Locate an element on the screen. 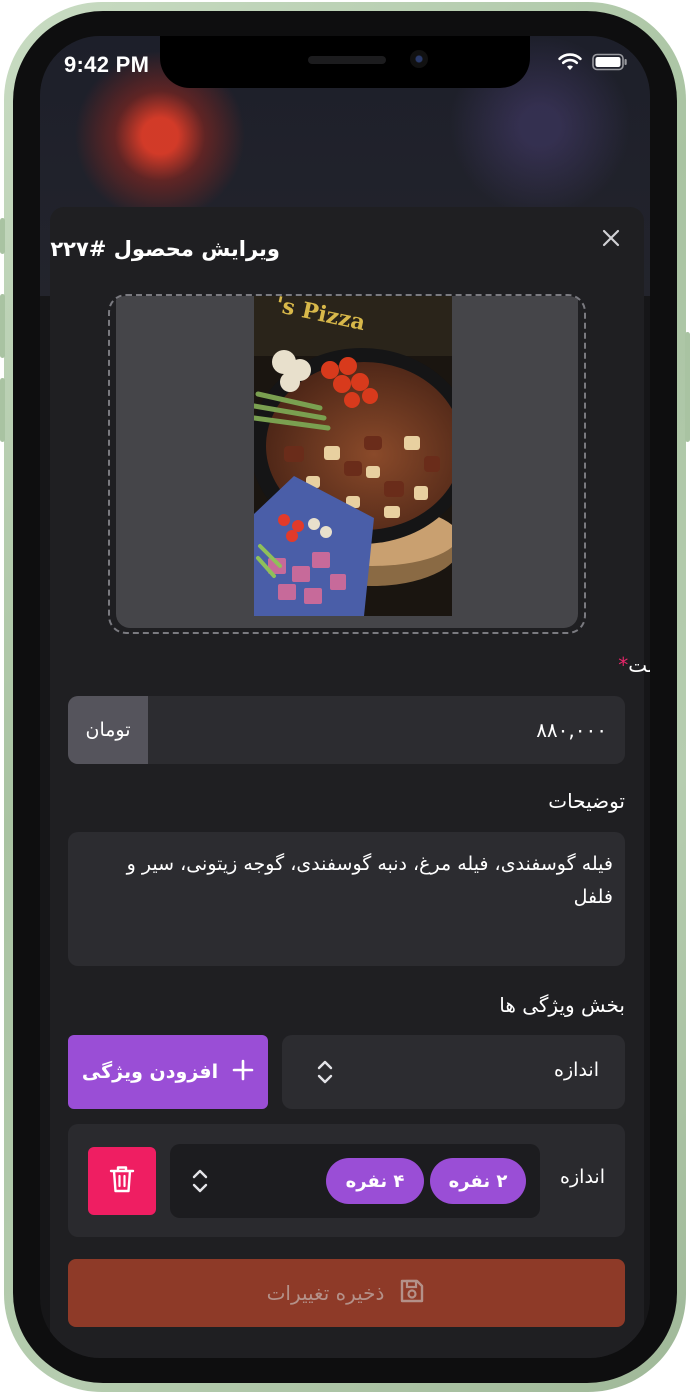  status-bar: 9:42 PM is located at coordinates (345, 66).